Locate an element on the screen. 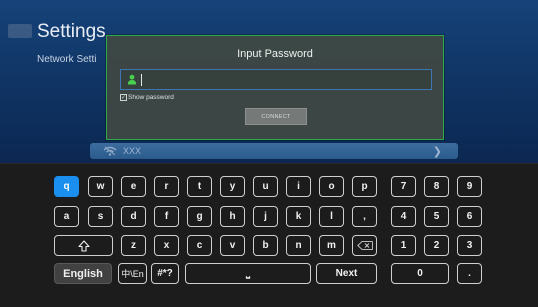  key-1: 1 is located at coordinates (403, 245).